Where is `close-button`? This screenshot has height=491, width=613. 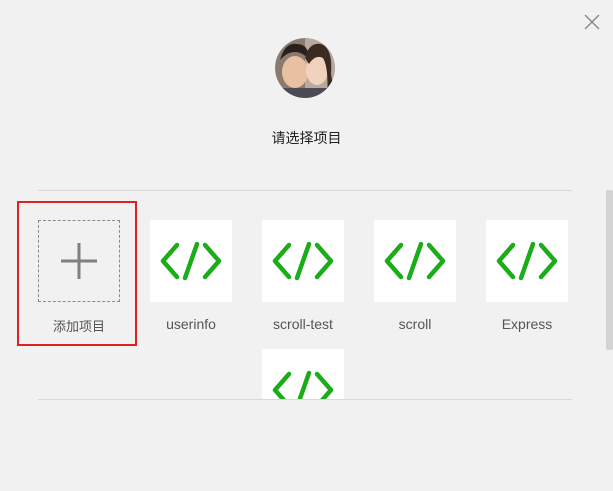 close-button is located at coordinates (592, 22).